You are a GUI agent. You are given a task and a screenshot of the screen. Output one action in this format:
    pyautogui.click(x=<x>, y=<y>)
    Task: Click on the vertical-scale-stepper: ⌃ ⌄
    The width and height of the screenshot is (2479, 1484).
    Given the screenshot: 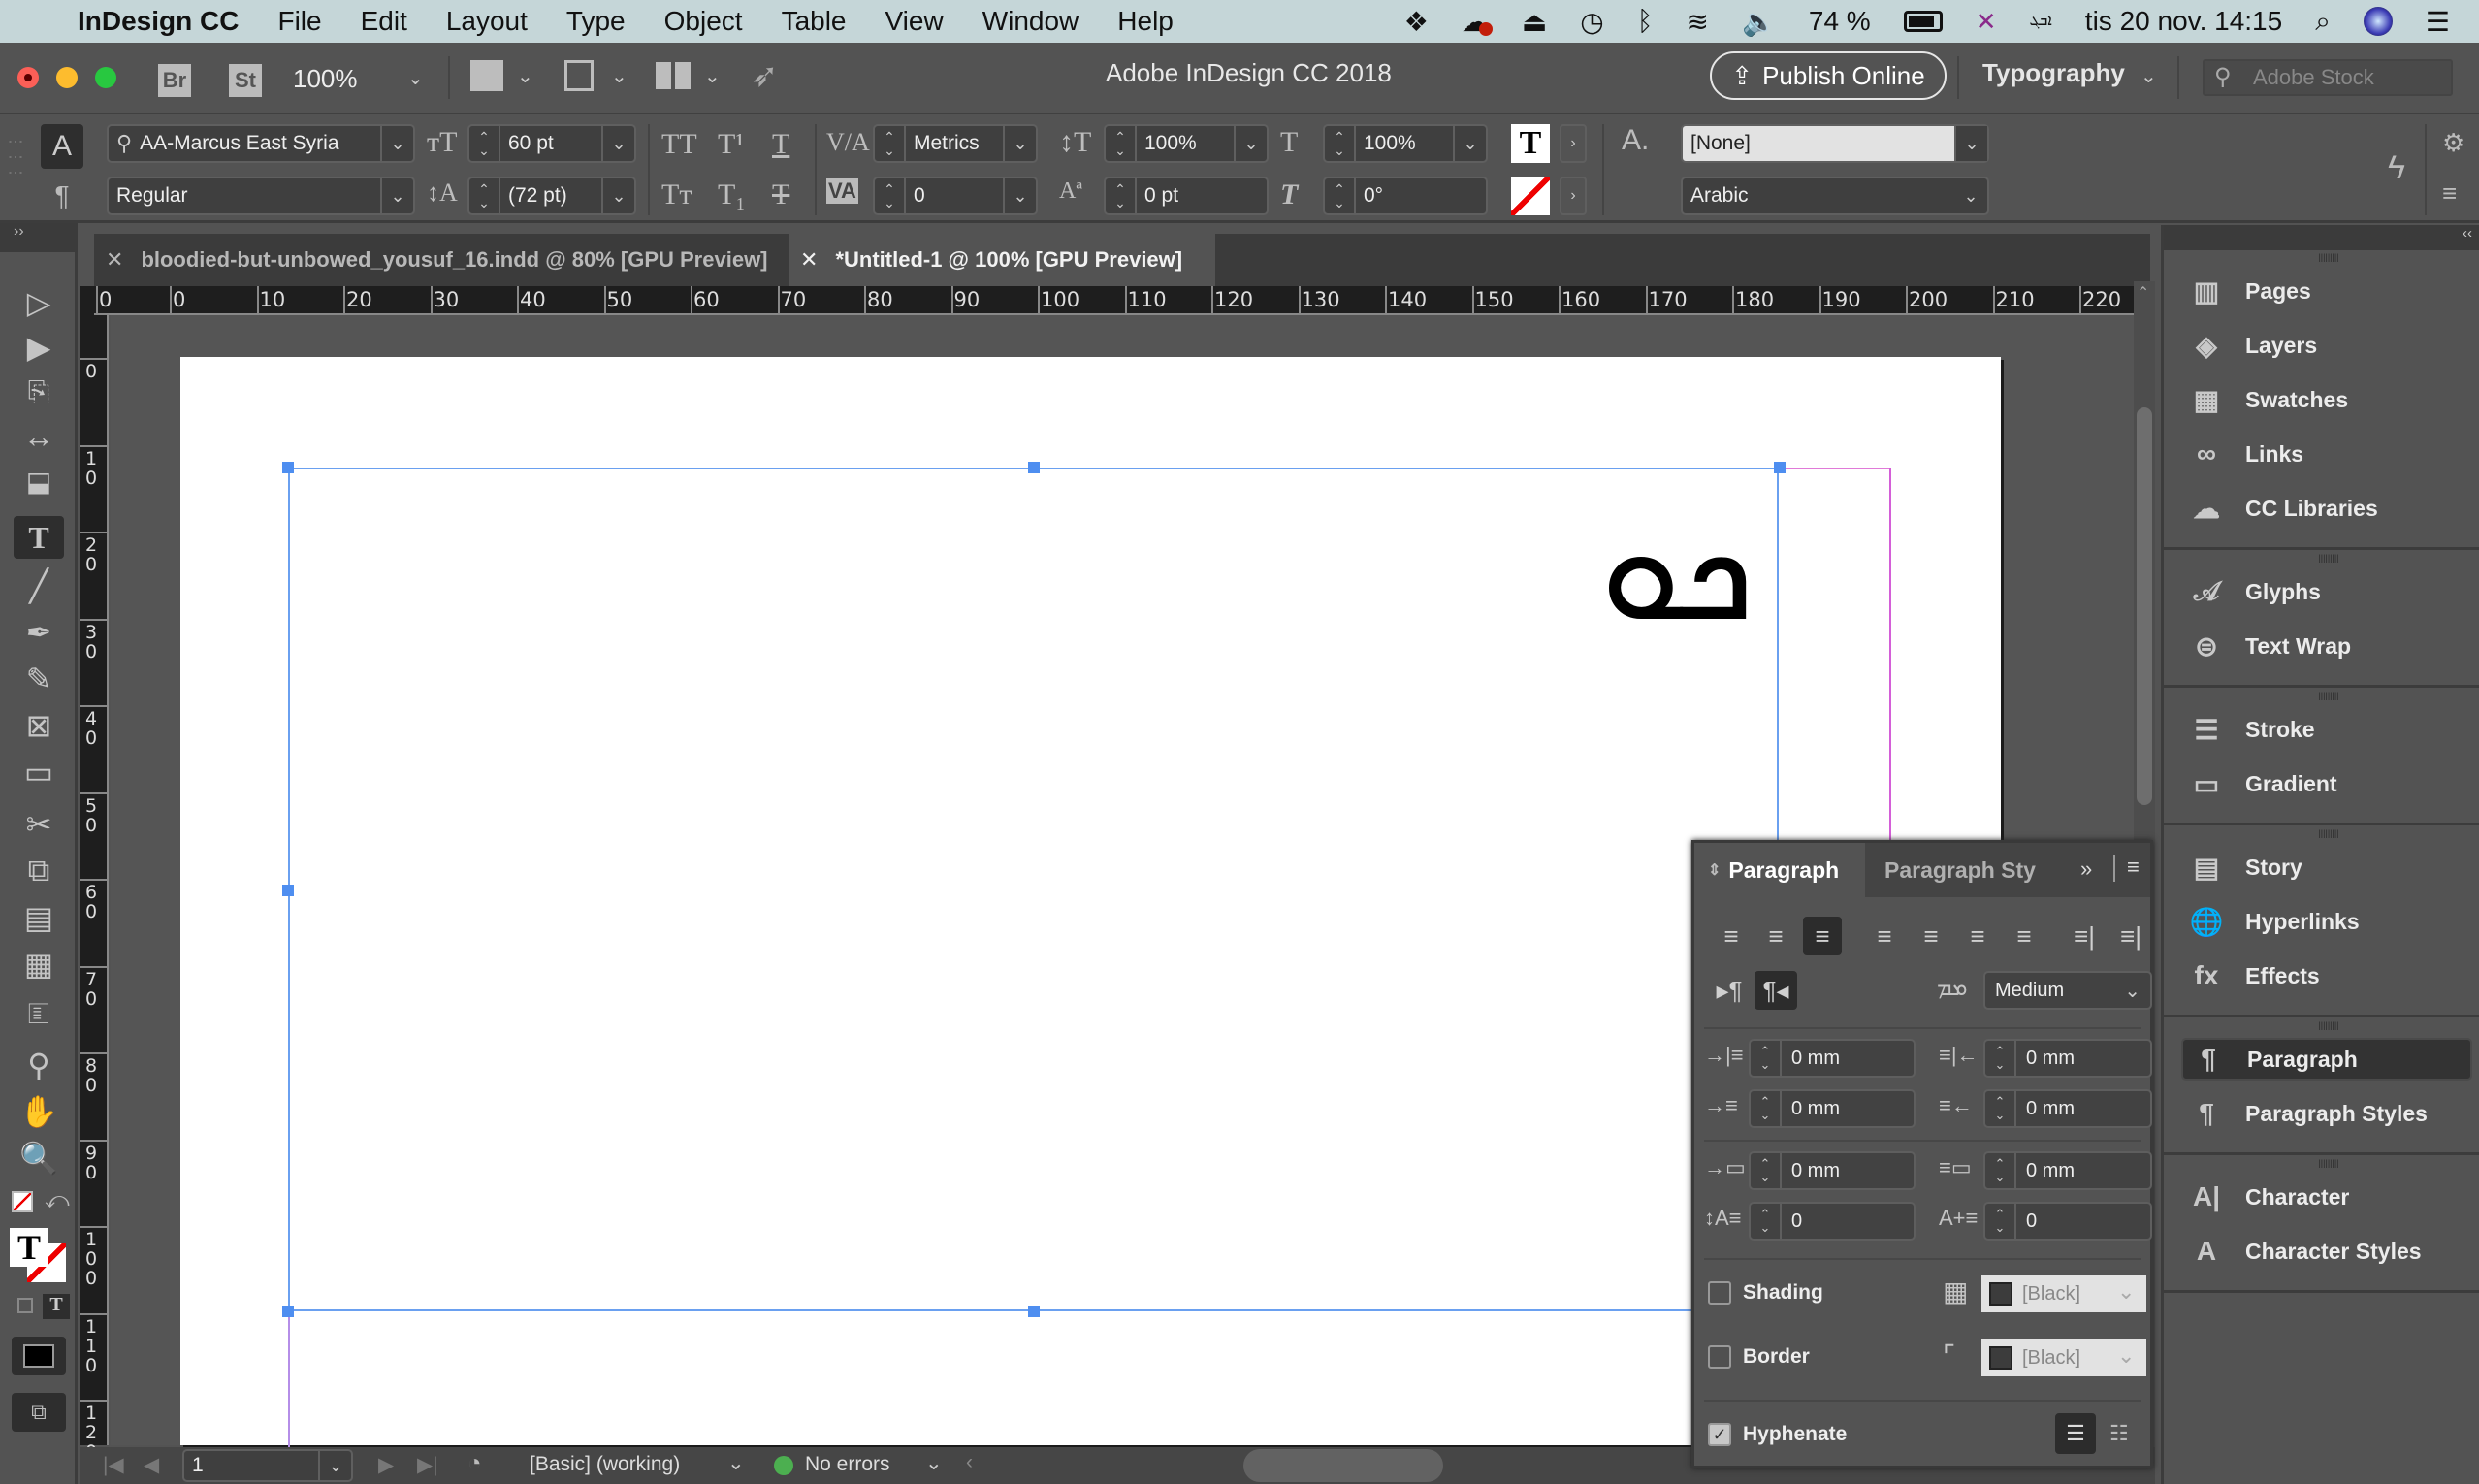 What is the action you would take?
    pyautogui.click(x=1121, y=143)
    